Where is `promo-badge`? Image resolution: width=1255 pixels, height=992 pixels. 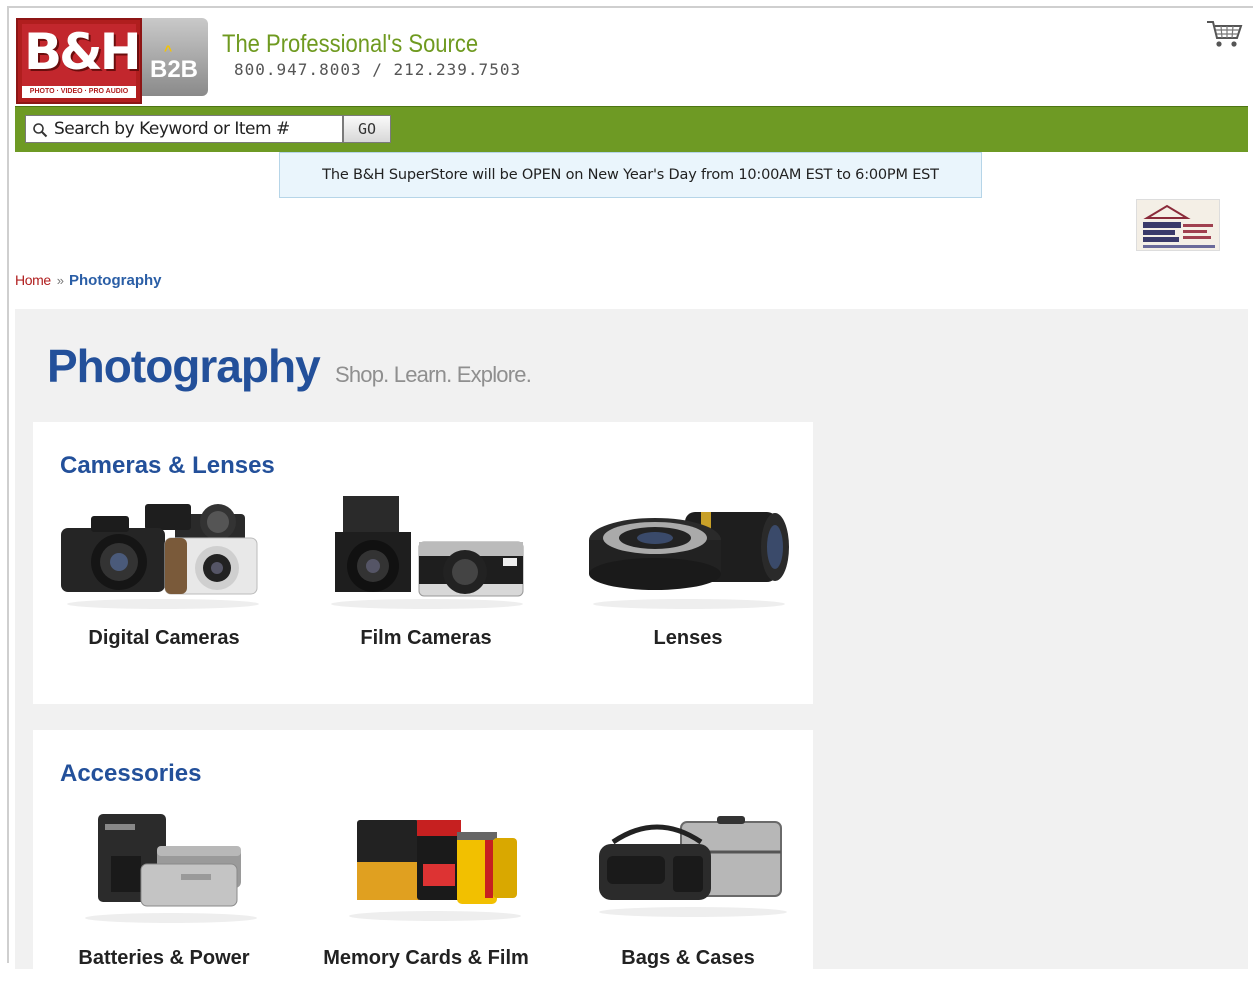
promo-badge is located at coordinates (1178, 225).